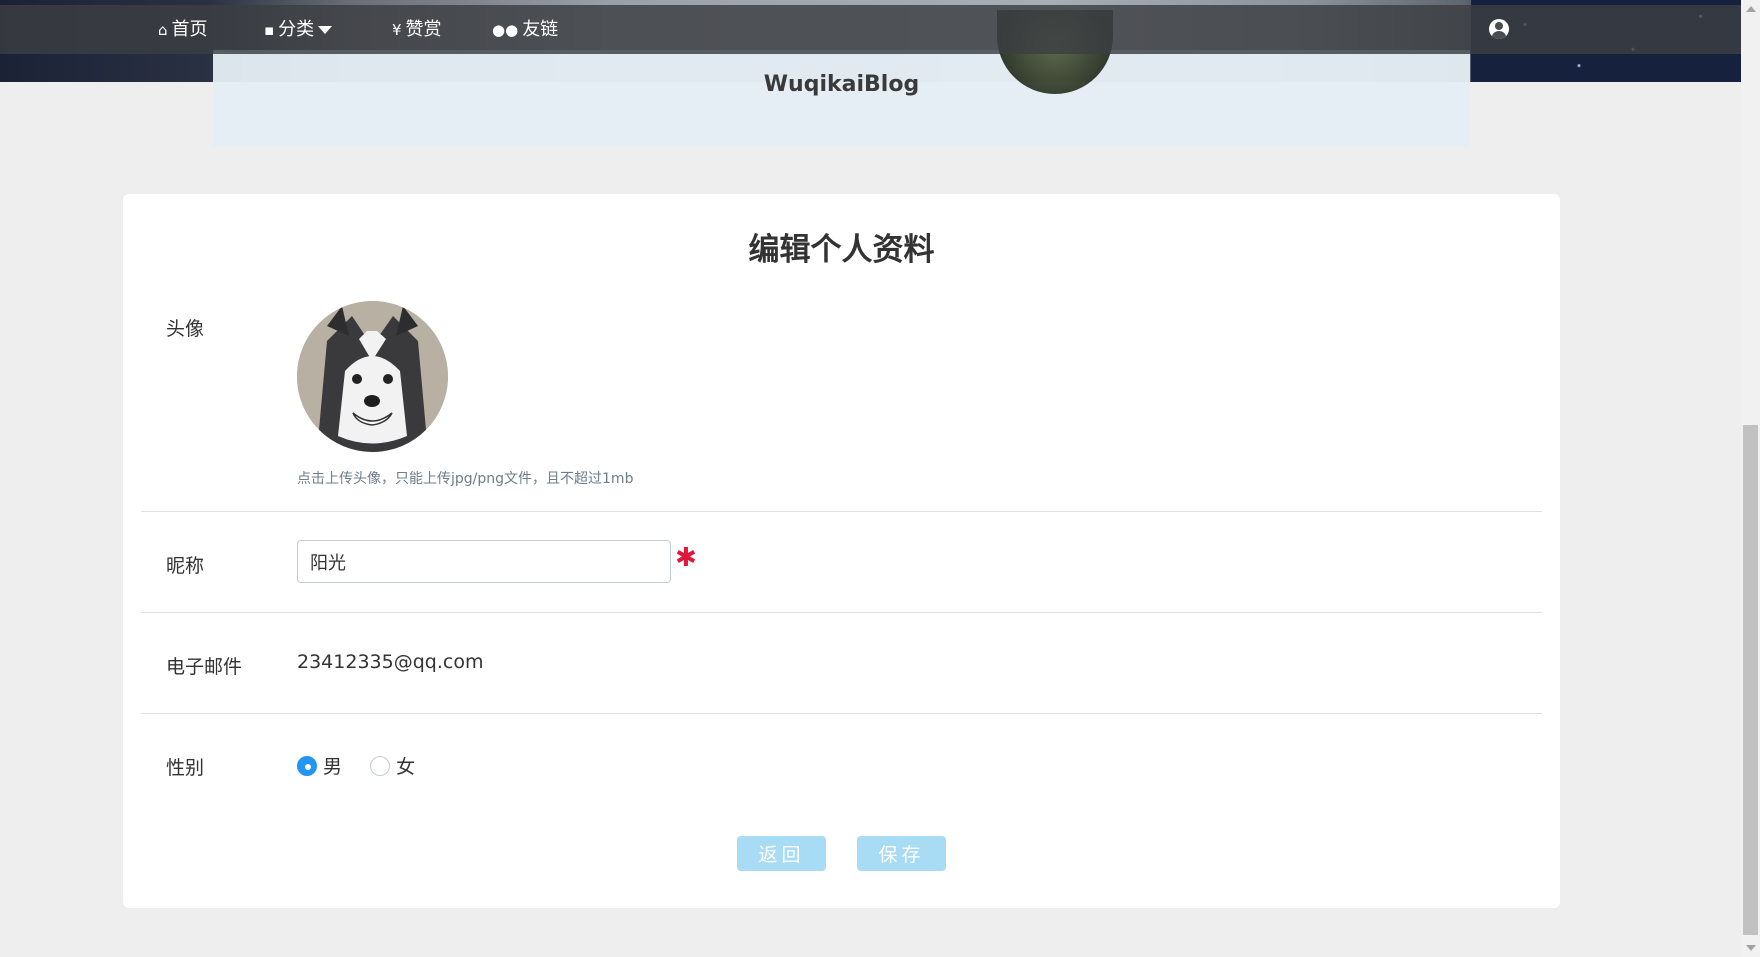 The height and width of the screenshot is (957, 1760). What do you see at coordinates (540, 29) in the screenshot?
I see `nav-friends-label: 友链` at bounding box center [540, 29].